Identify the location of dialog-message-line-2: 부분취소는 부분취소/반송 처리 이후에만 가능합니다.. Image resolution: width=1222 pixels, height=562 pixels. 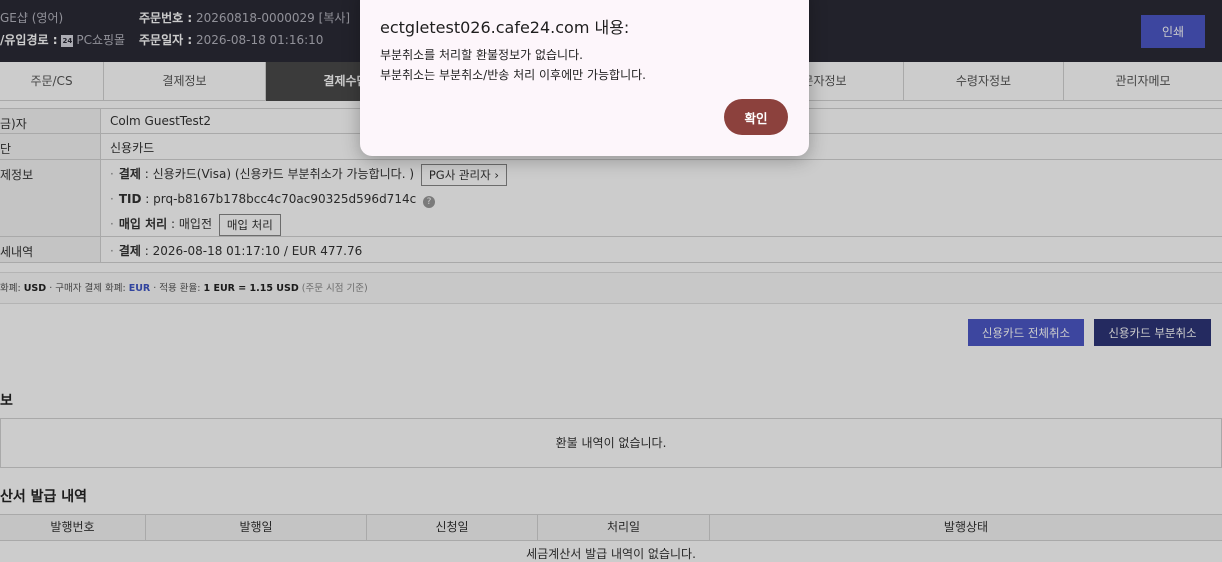
(513, 75).